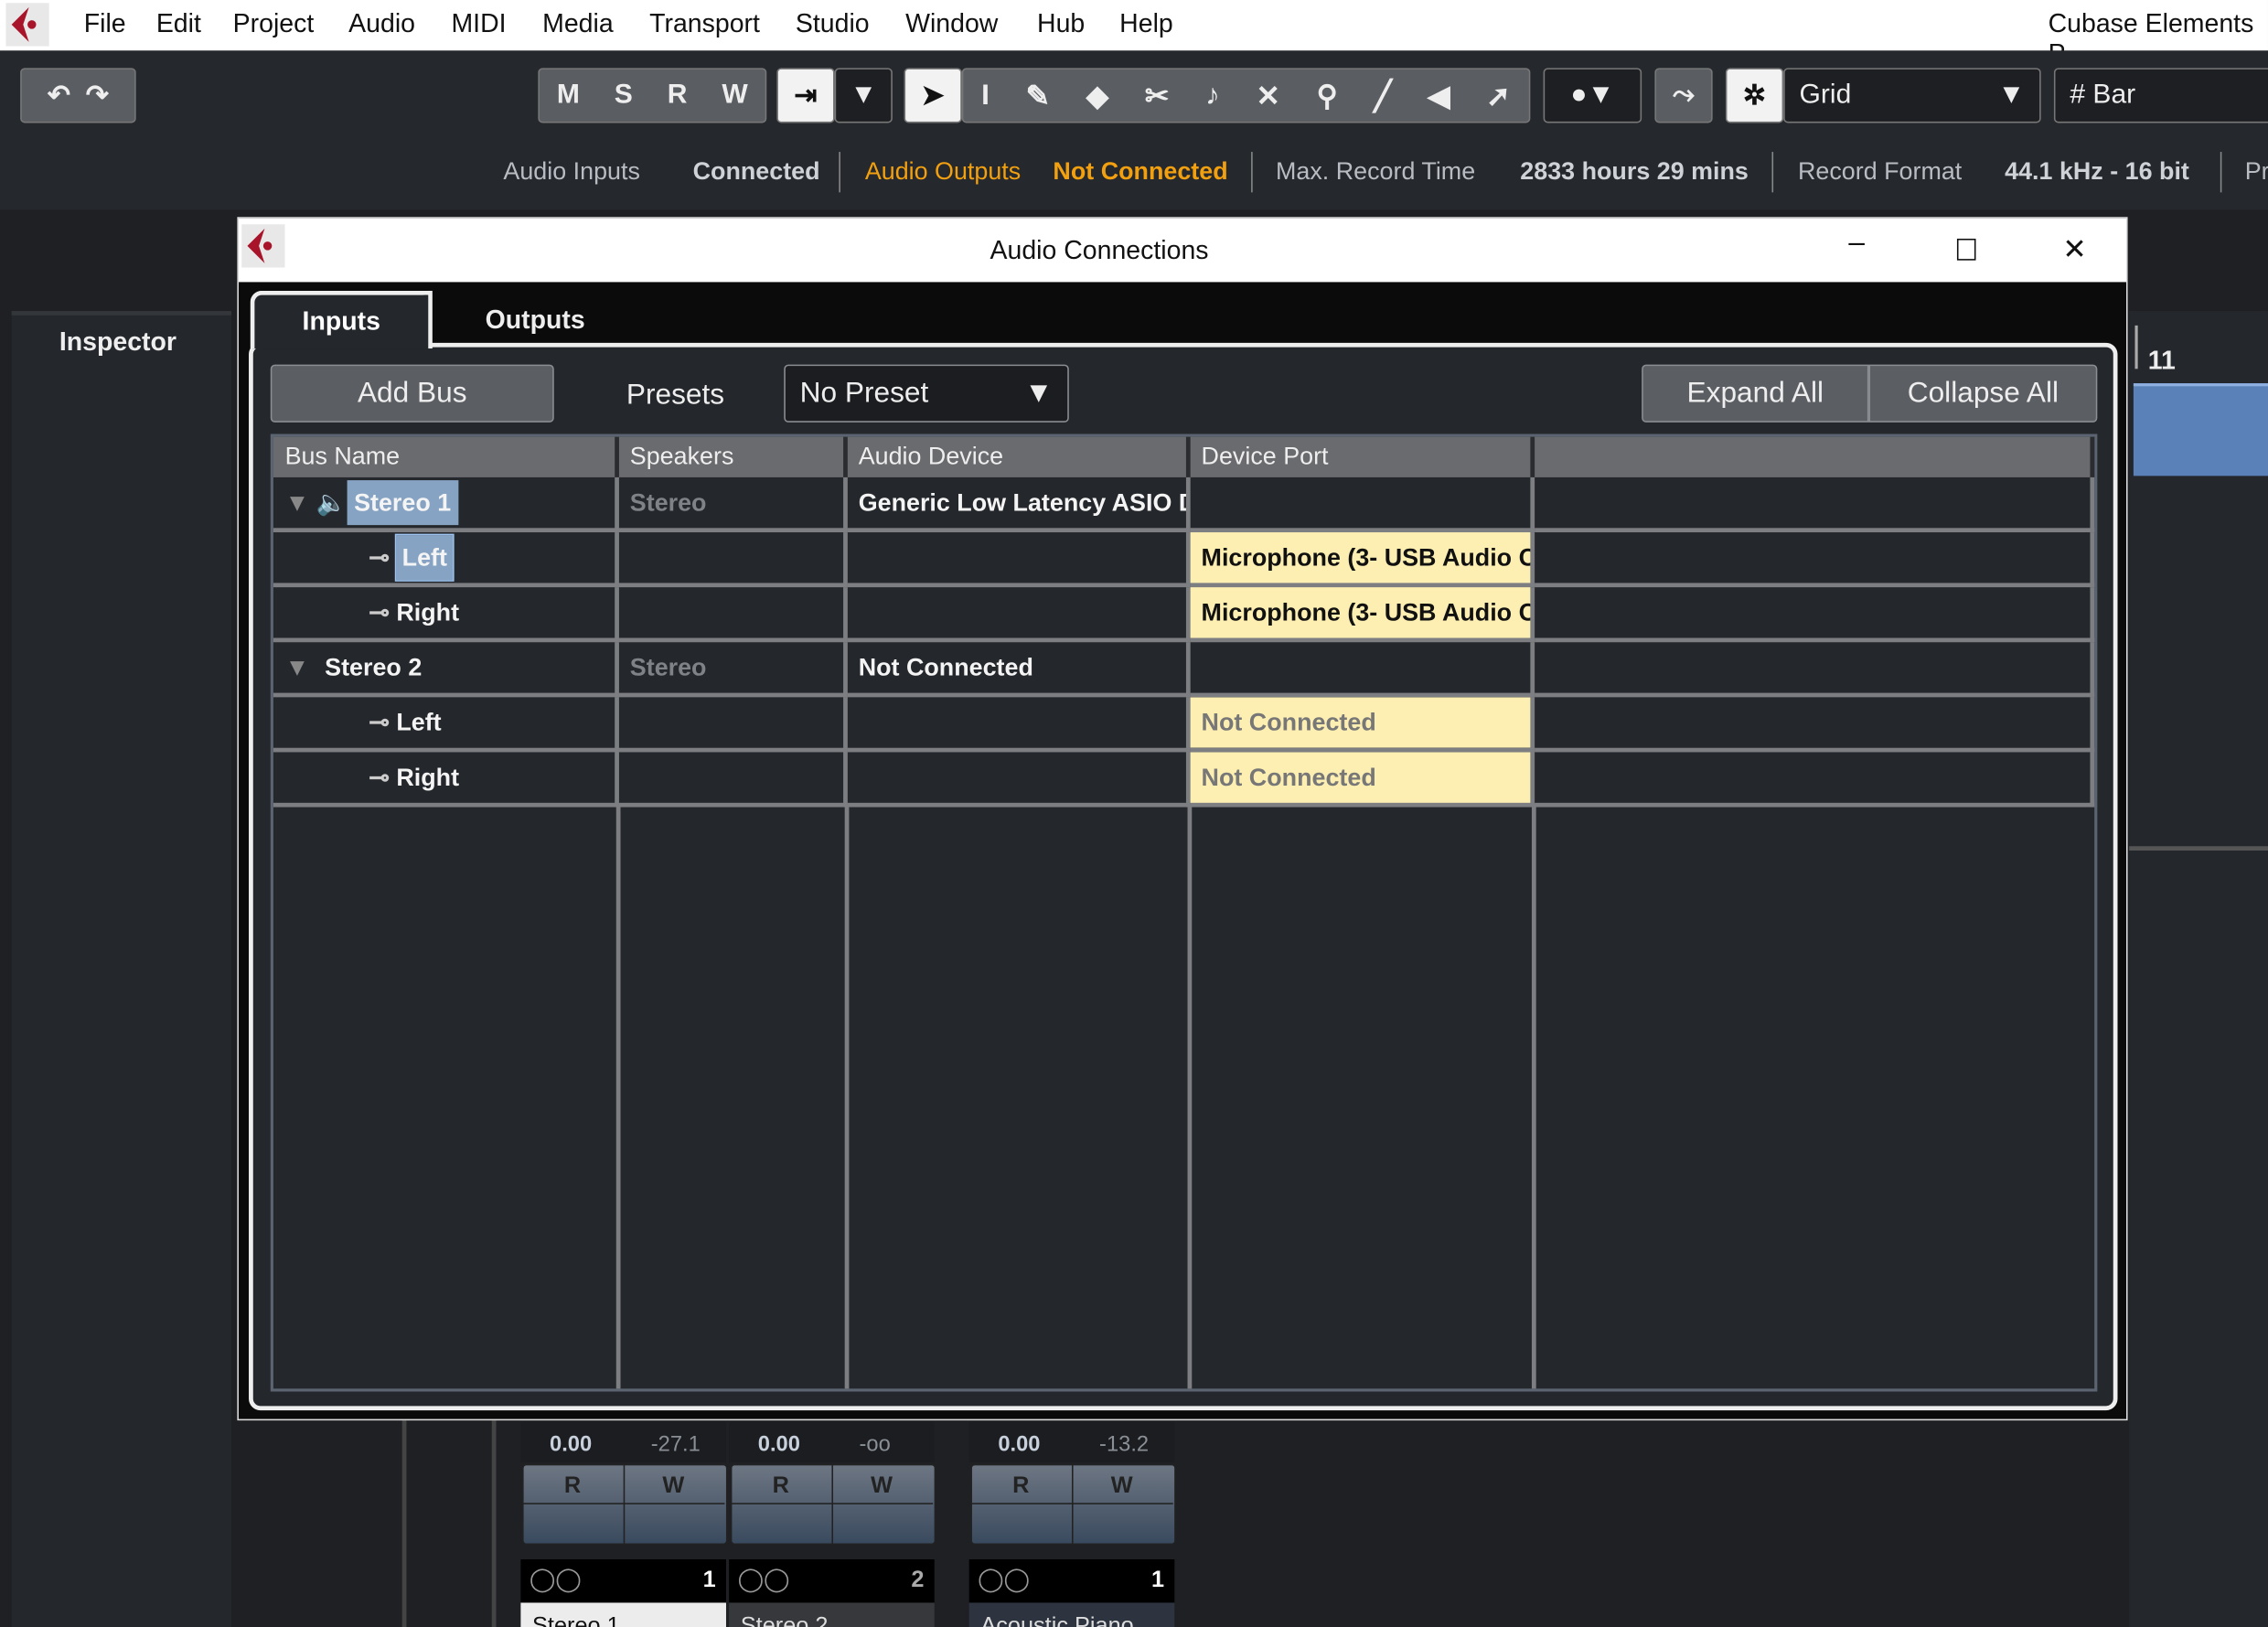 The height and width of the screenshot is (1627, 2268). I want to click on undo-icon: ↶, so click(59, 95).